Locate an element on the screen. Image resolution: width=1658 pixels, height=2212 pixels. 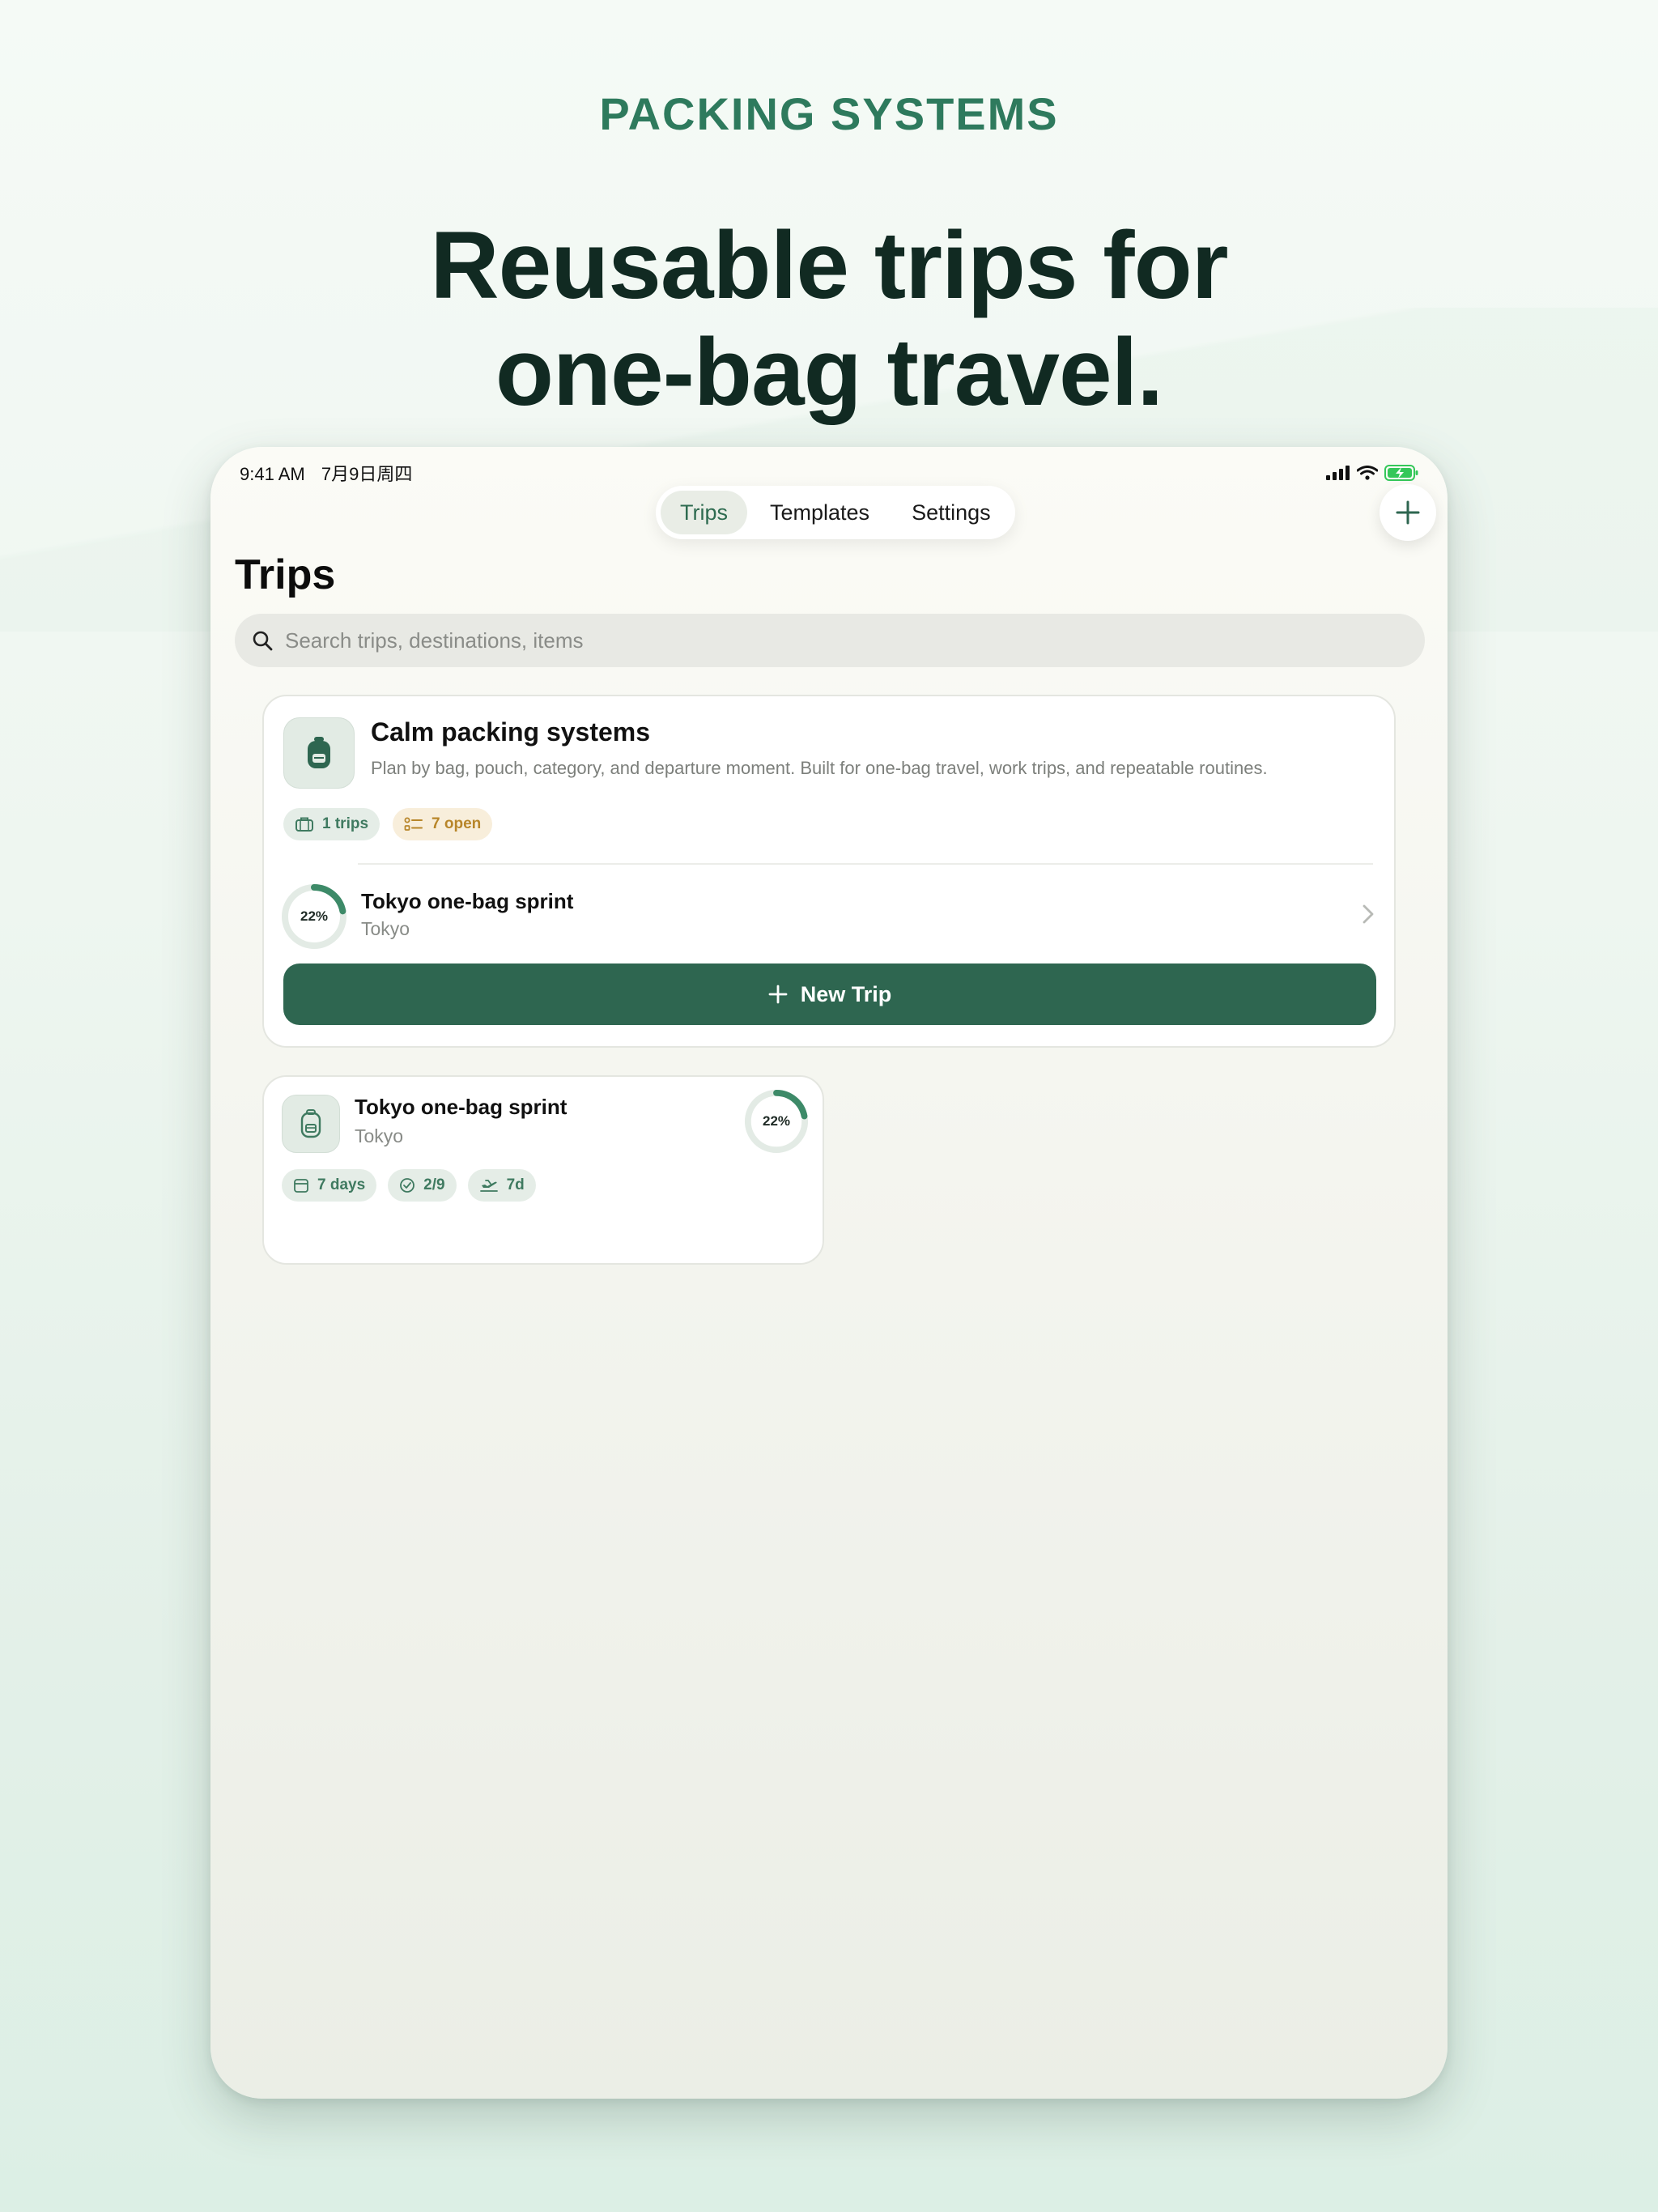
trips-count-label: 1 trips is located at coordinates (345, 824).